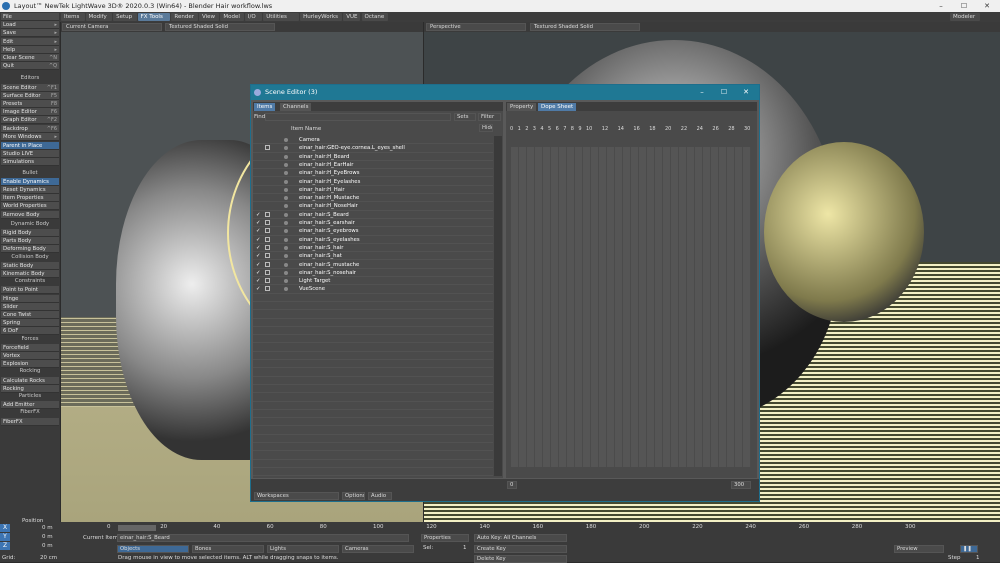  I want to click on sidebar-item: More Windows ▸, so click(30, 136).